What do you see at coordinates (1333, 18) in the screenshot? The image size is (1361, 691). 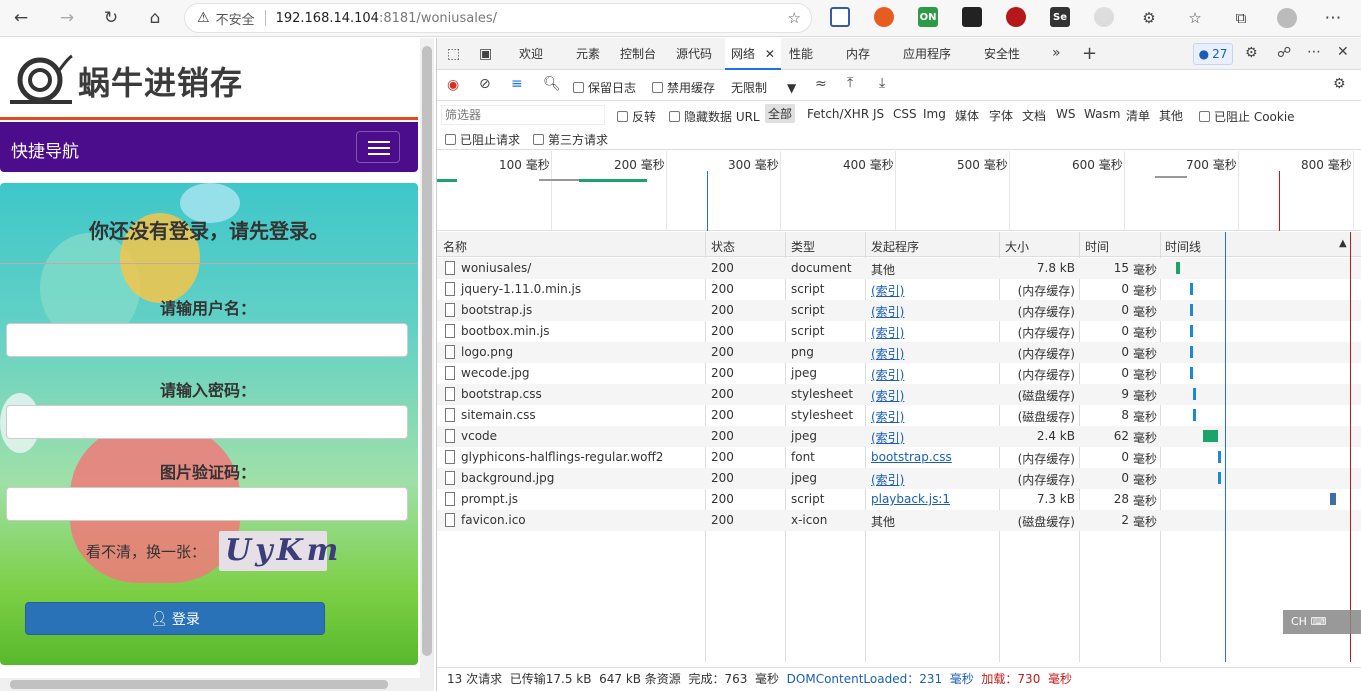 I see `more-menu-icon: ⋯` at bounding box center [1333, 18].